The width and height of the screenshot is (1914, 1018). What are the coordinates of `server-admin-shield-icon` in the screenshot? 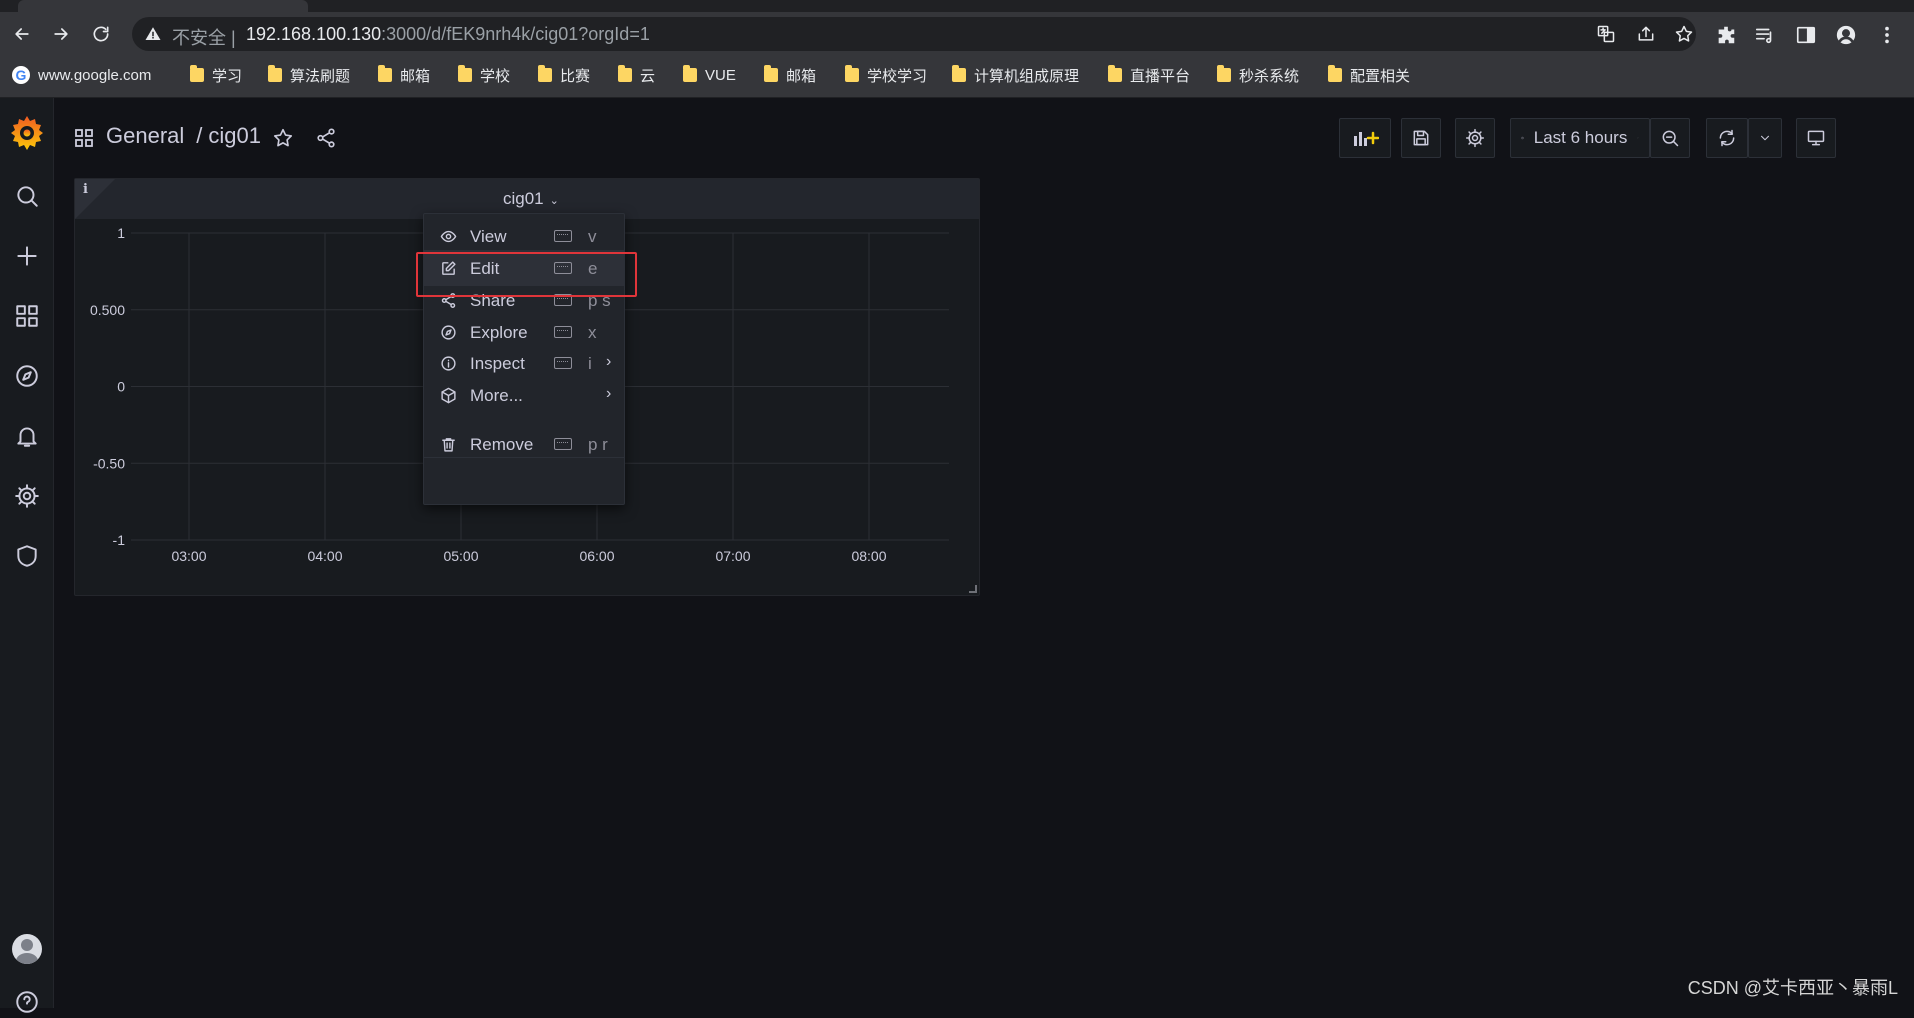 It's located at (27, 556).